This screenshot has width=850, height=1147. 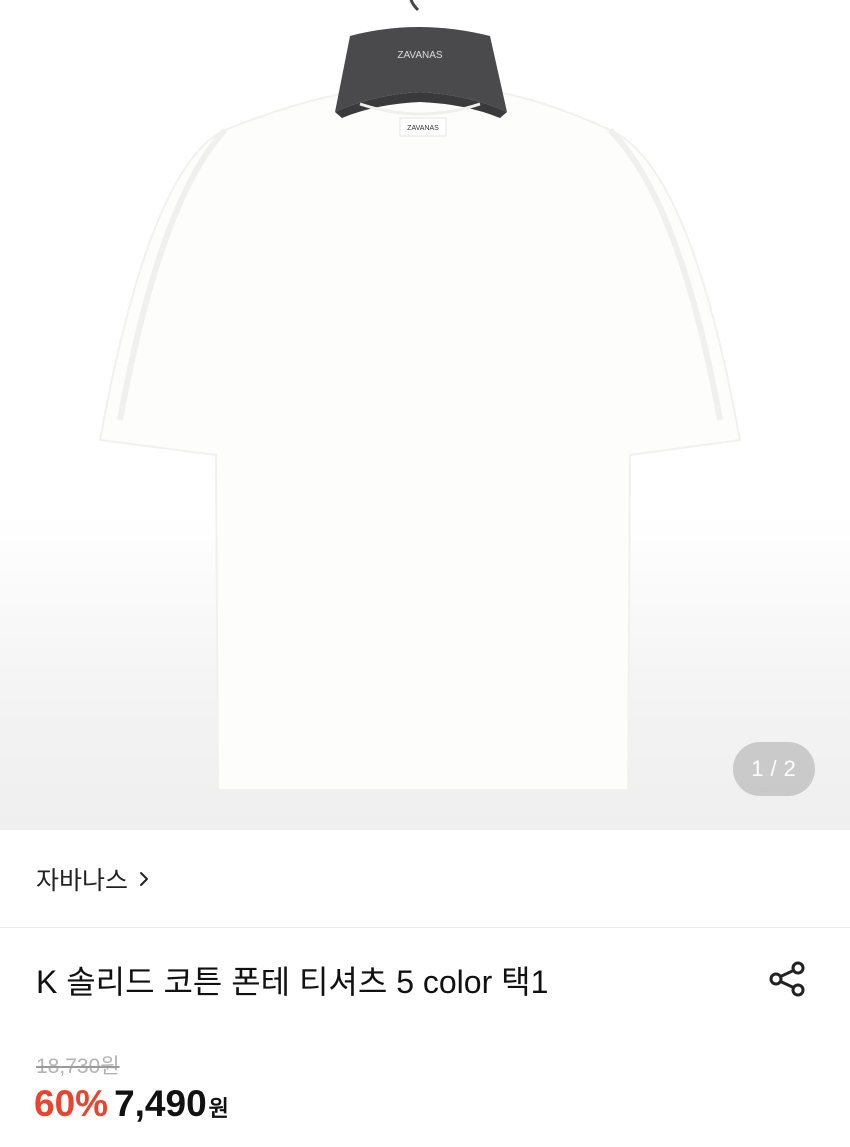 What do you see at coordinates (425, 879) in the screenshot?
I see `brand-row: 자바나스` at bounding box center [425, 879].